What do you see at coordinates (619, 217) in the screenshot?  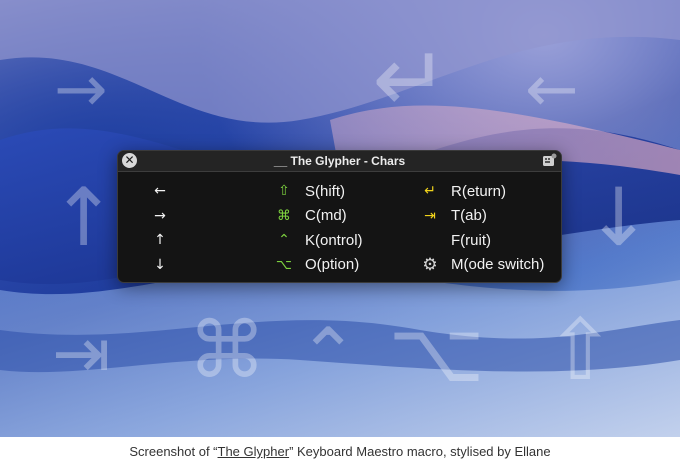 I see `bg-down-arrow-icon: ↓` at bounding box center [619, 217].